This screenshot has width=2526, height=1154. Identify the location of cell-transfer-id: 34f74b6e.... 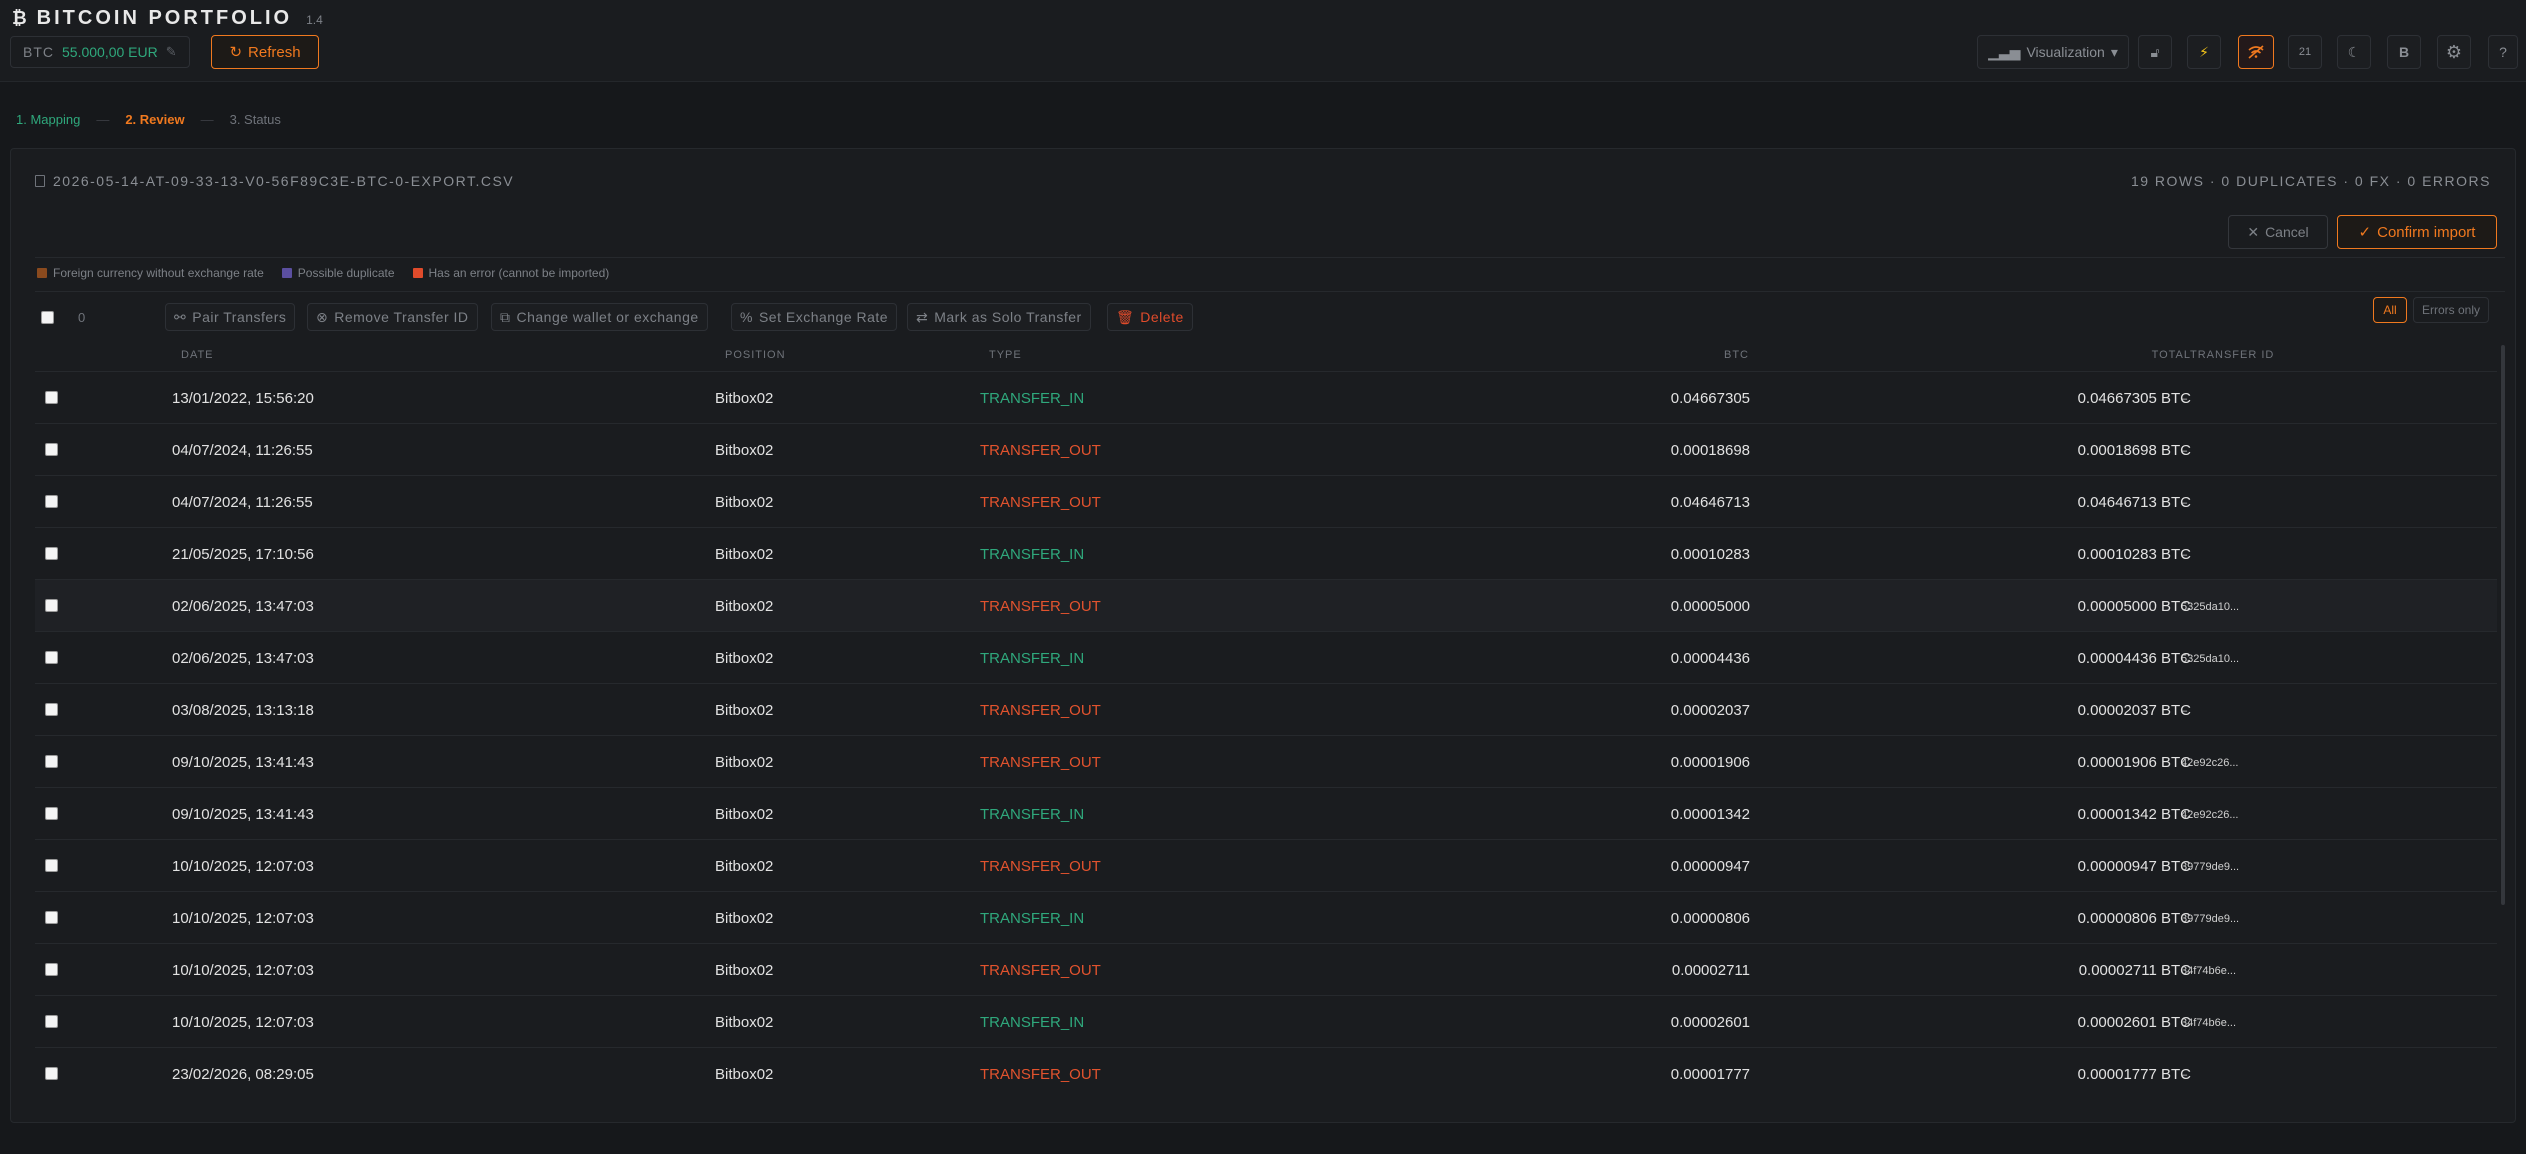
(2209, 971).